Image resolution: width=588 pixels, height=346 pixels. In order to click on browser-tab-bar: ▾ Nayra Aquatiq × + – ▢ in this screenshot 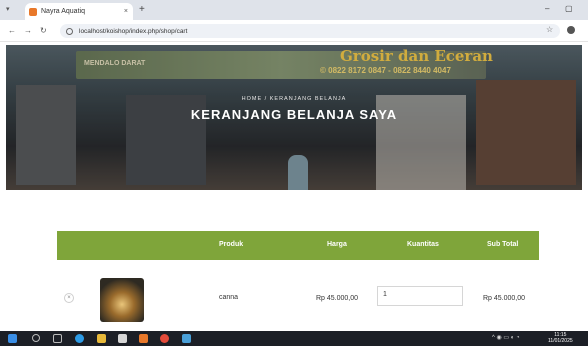, I will do `click(294, 10)`.